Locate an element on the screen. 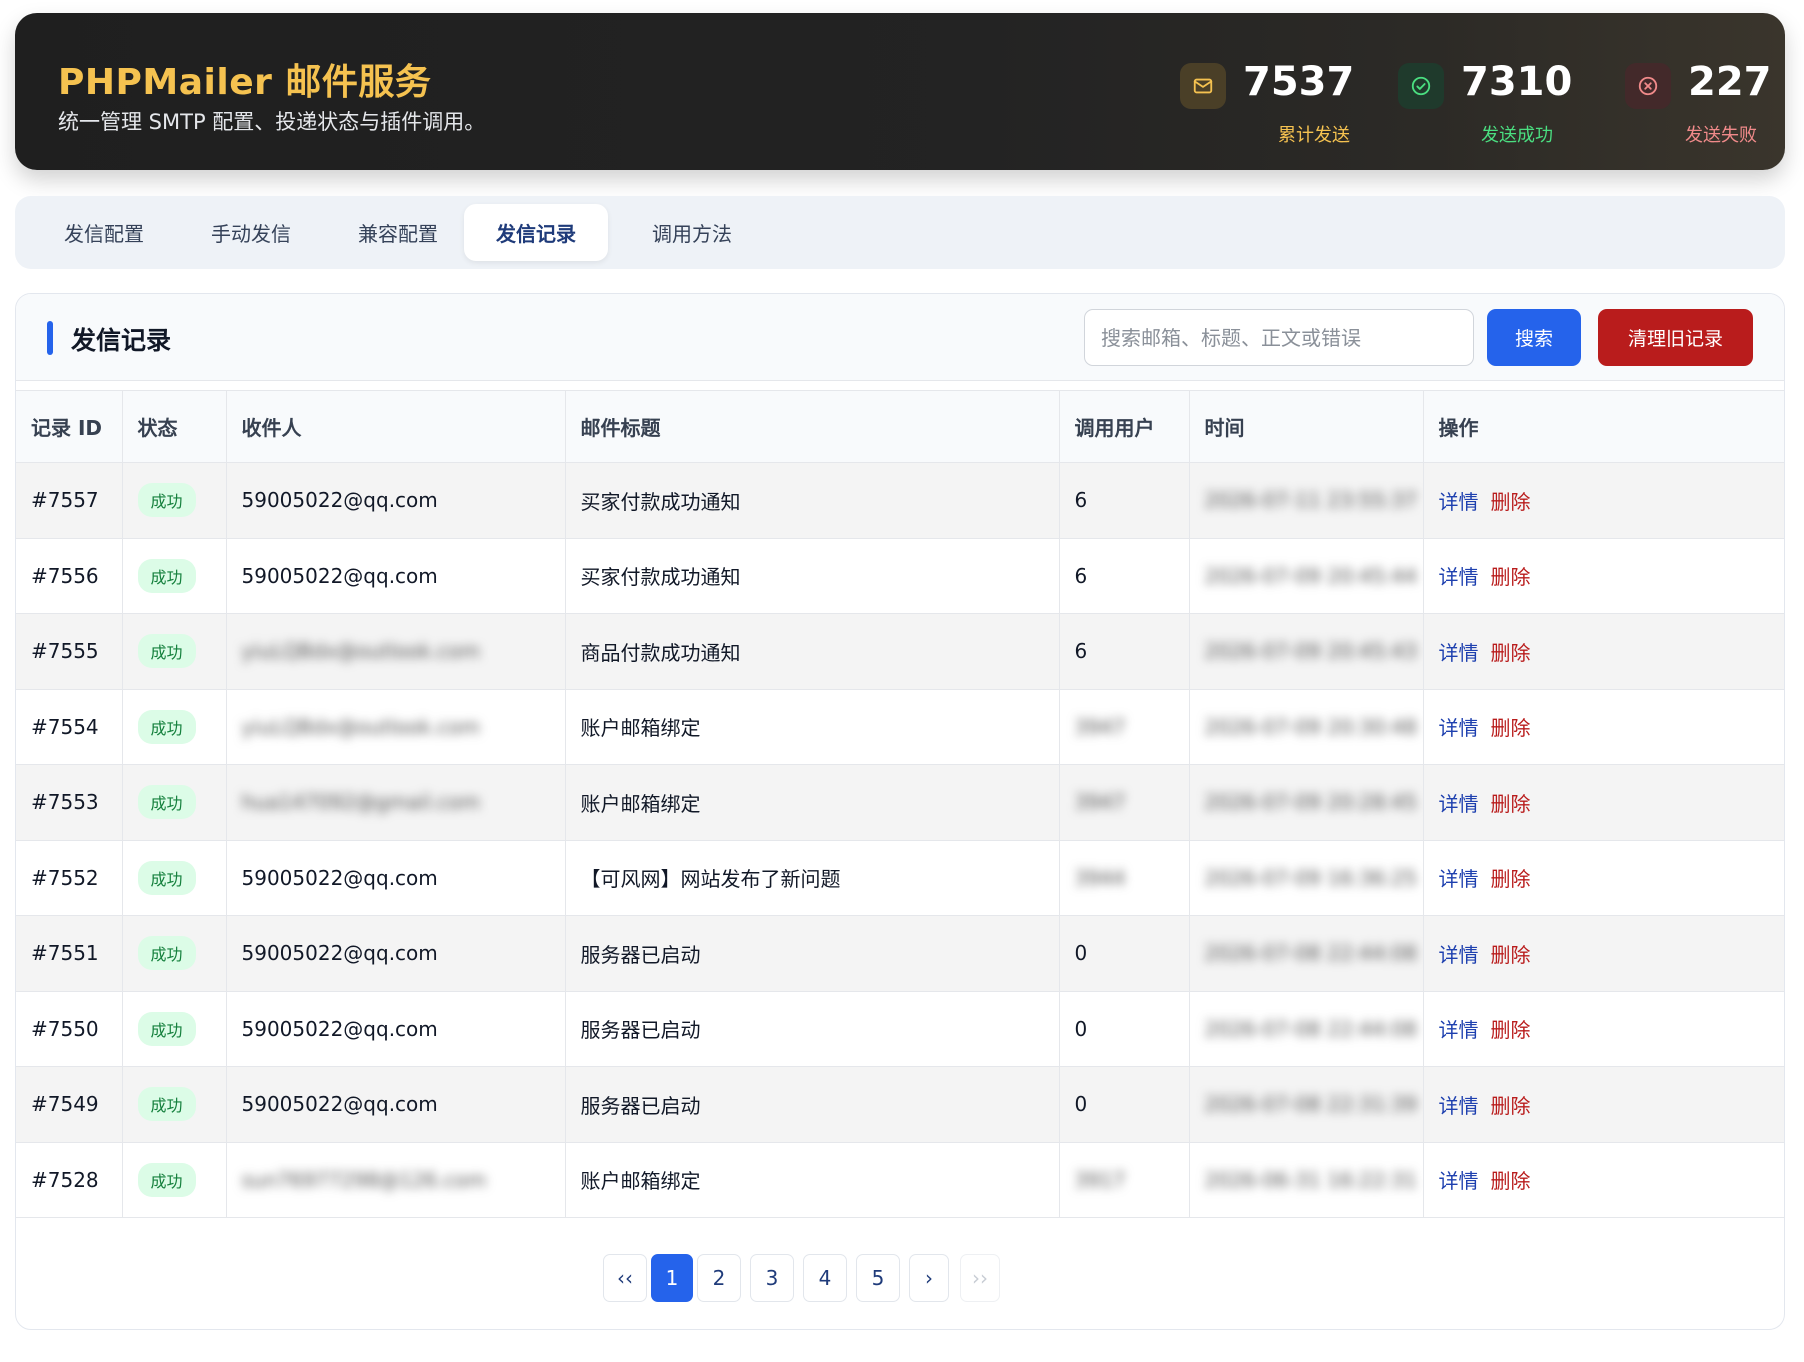 This screenshot has width=1804, height=1362. stat-failed-value: 227 is located at coordinates (1730, 82).